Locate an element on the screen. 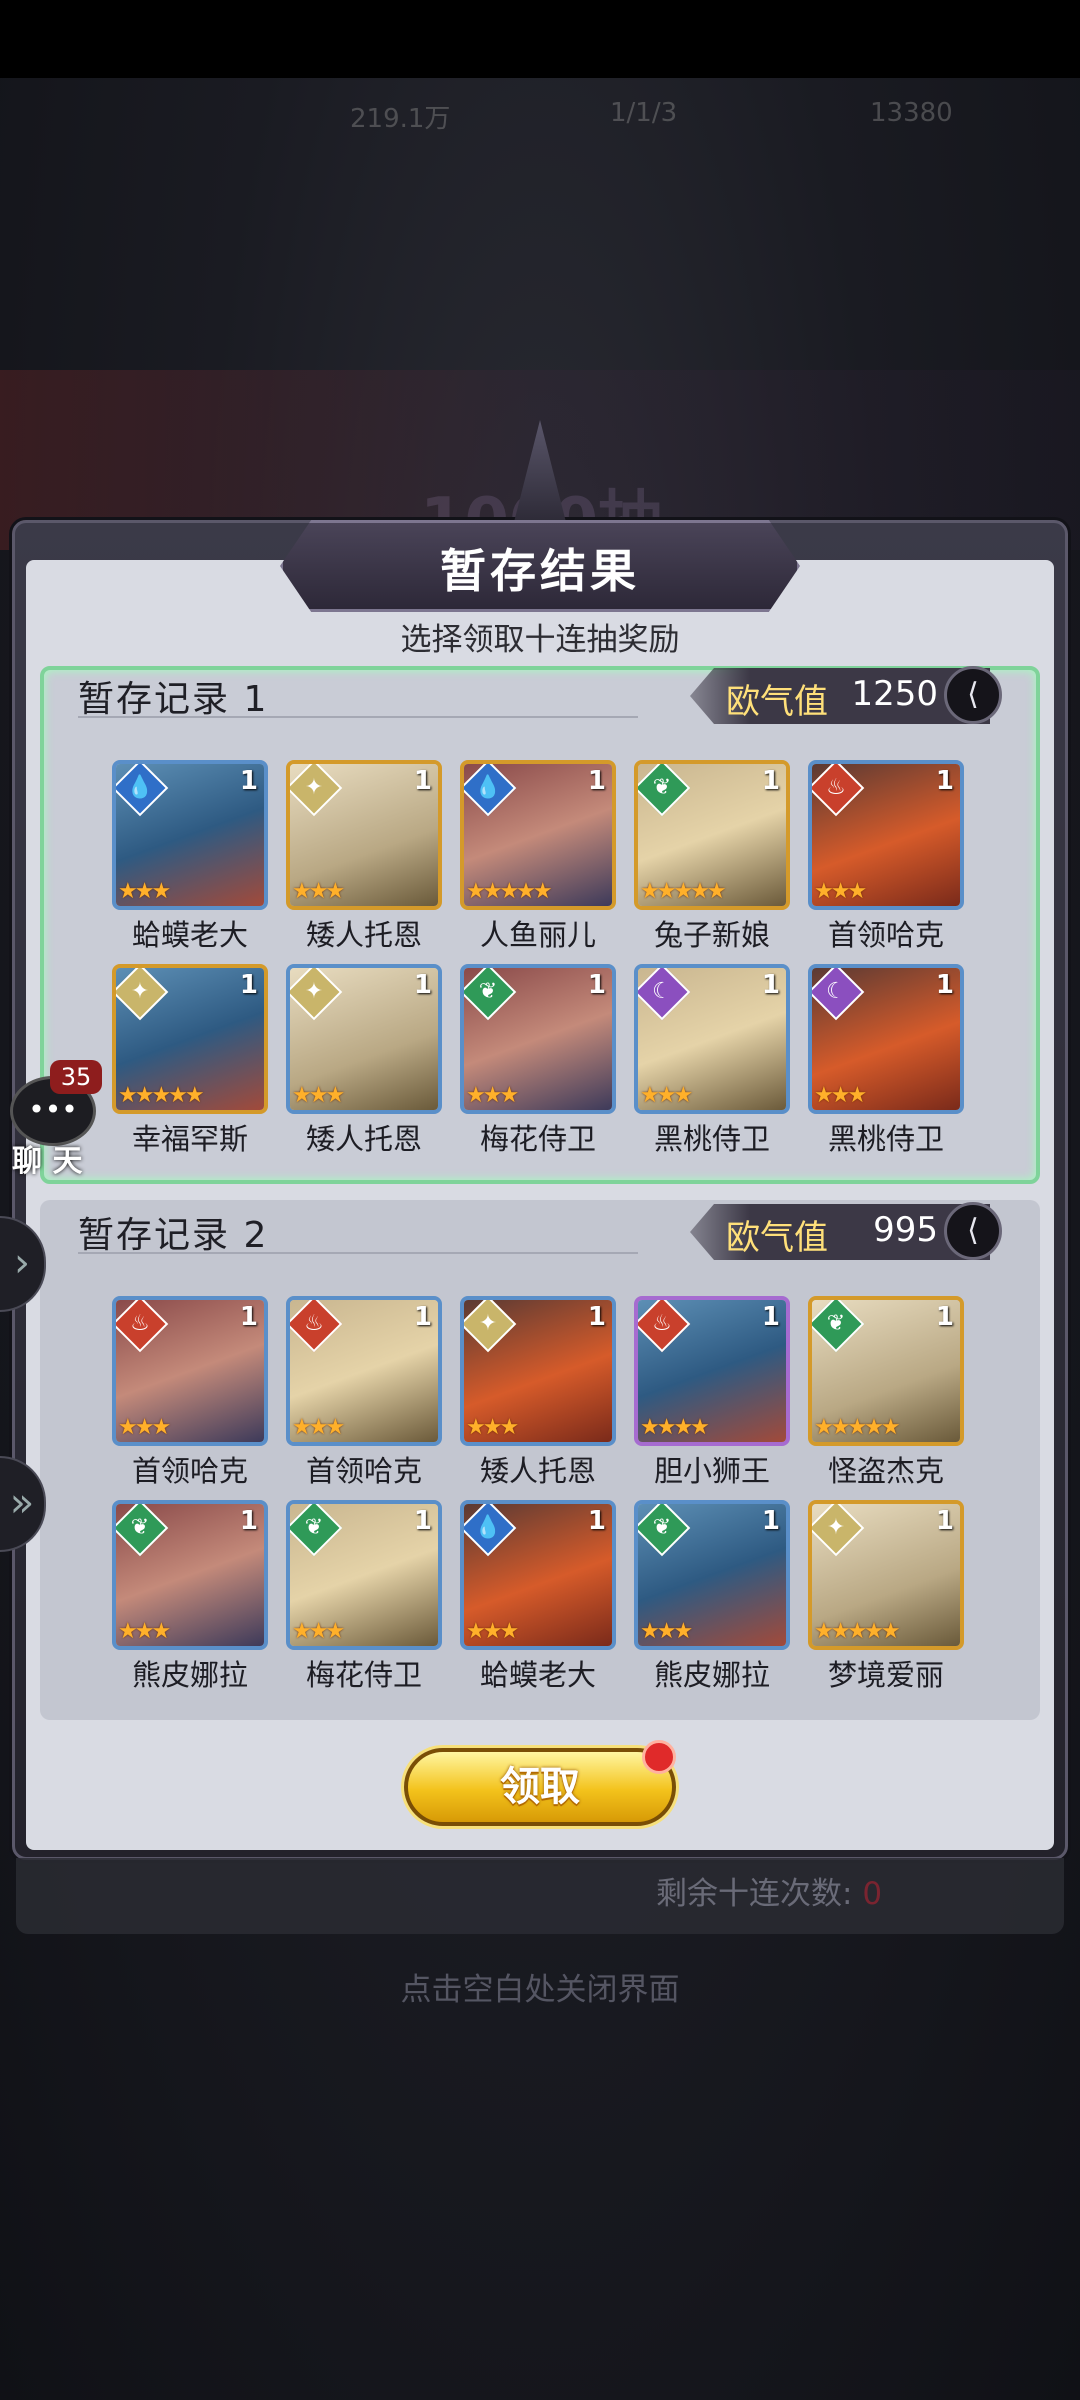  remaining-draws-value: 0 is located at coordinates (872, 1894).